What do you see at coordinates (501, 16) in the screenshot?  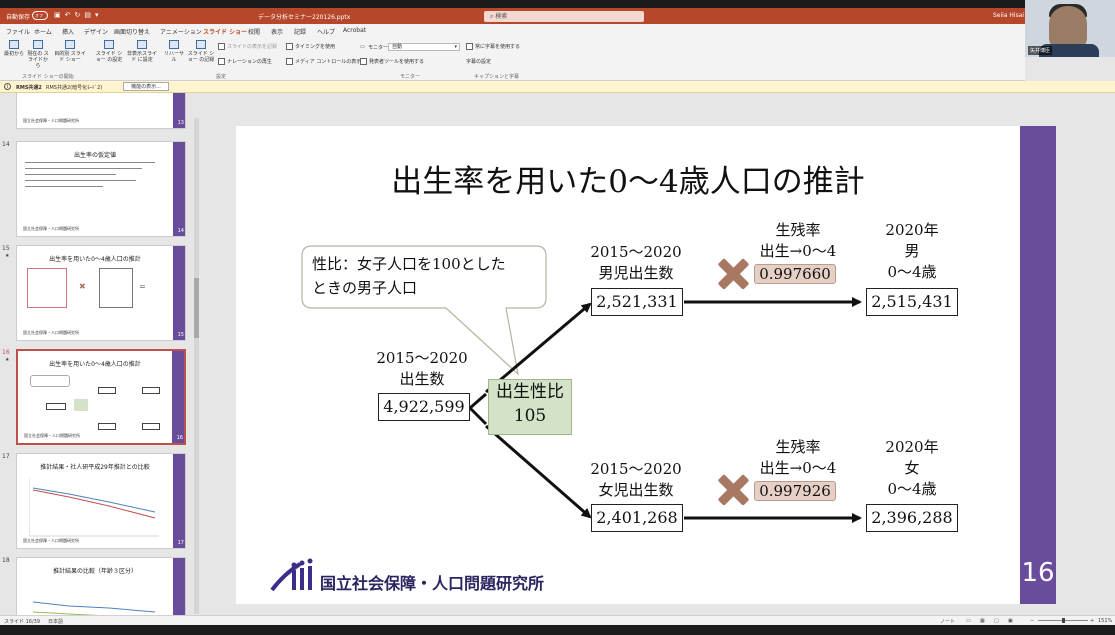 I see `search-placeholder: 検索` at bounding box center [501, 16].